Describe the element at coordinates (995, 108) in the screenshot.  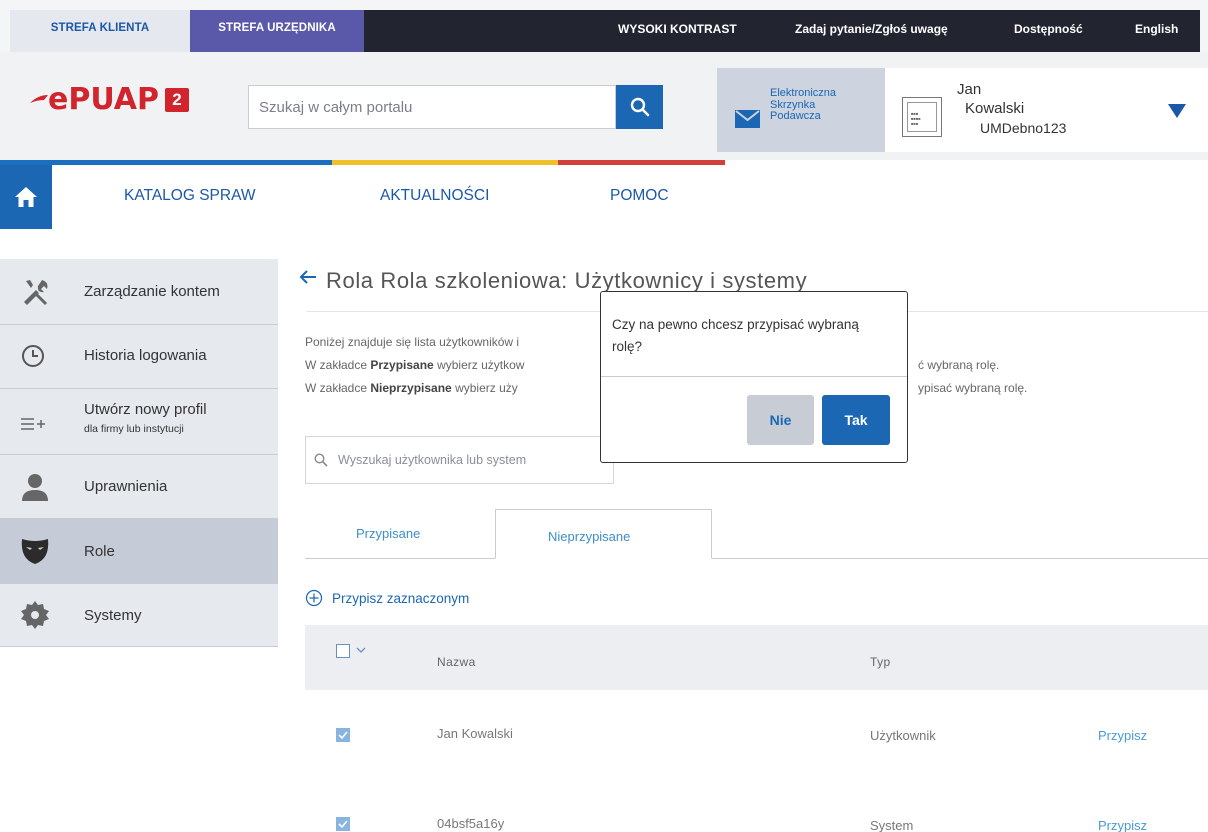
I see `user-last-name: Kowalski` at that location.